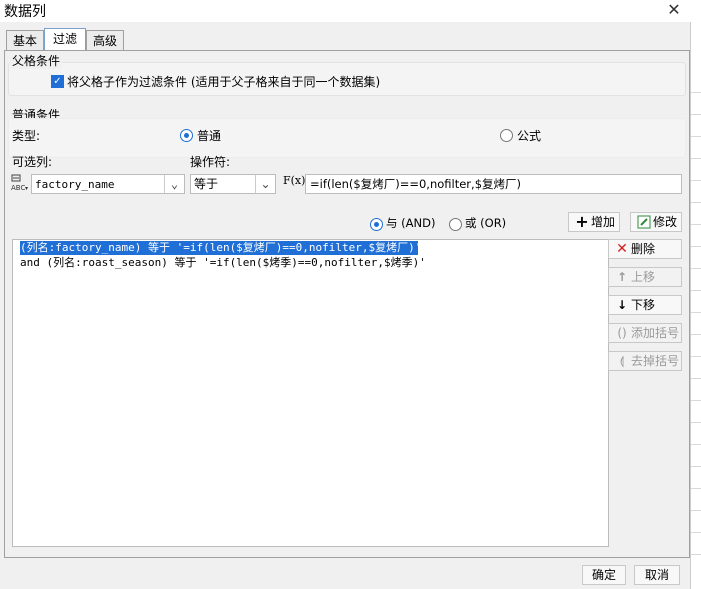 This screenshot has height=589, width=701. I want to click on type-normal-radio, so click(186, 135).